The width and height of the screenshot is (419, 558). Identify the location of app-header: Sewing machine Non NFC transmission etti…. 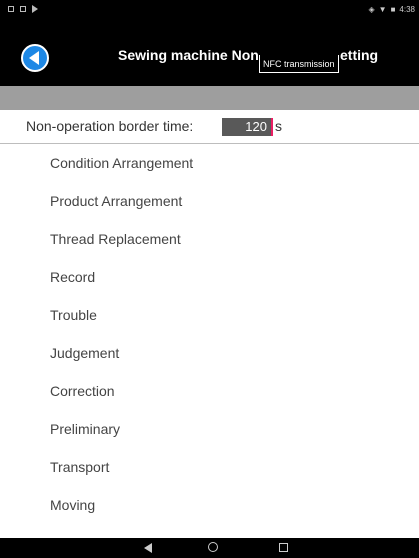
(209, 53).